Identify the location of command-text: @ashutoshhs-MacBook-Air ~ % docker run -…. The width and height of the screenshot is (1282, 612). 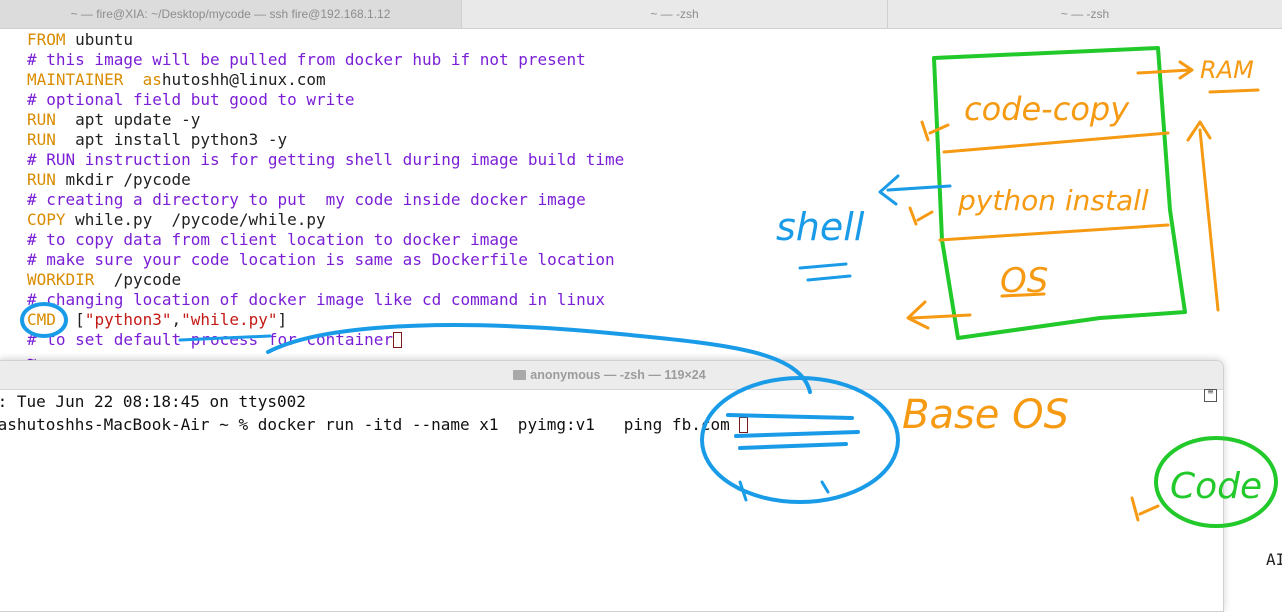
(370, 424).